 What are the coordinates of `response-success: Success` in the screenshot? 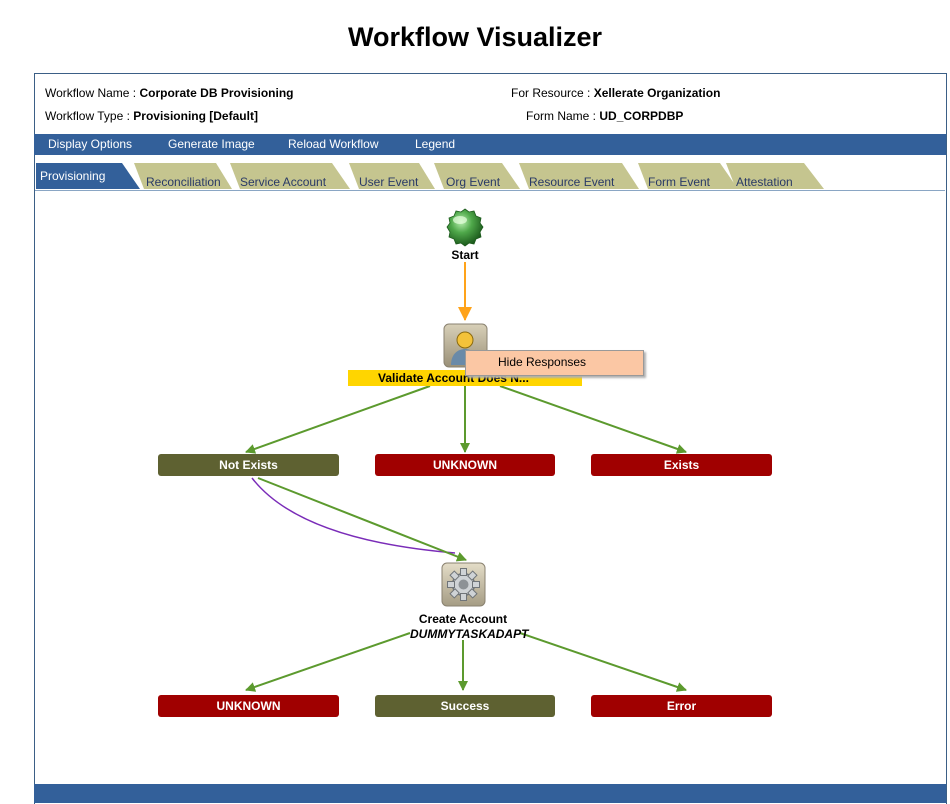 It's located at (465, 706).